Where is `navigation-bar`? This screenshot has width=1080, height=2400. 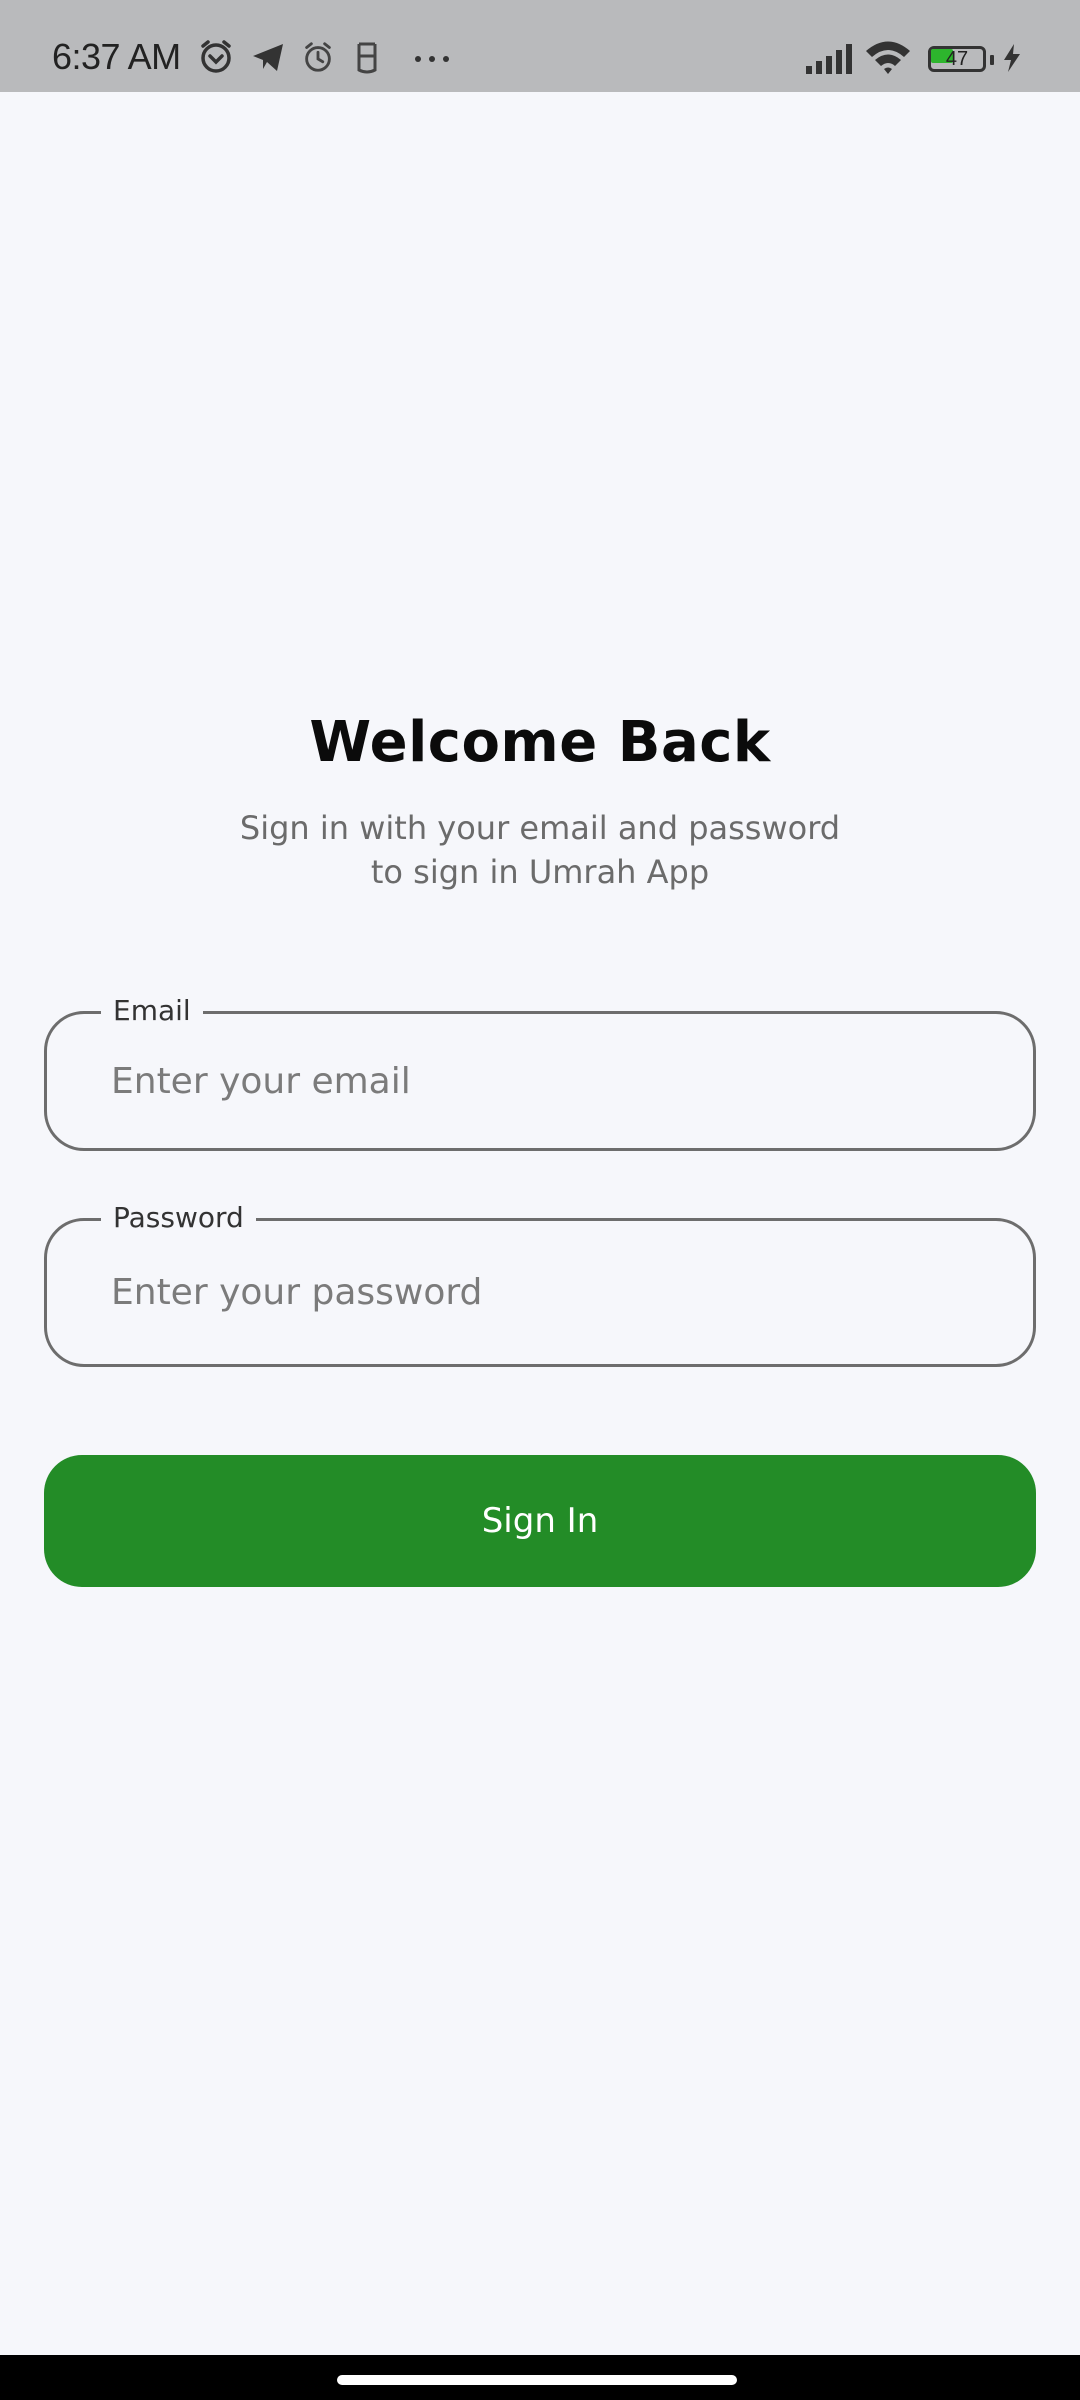 navigation-bar is located at coordinates (540, 2377).